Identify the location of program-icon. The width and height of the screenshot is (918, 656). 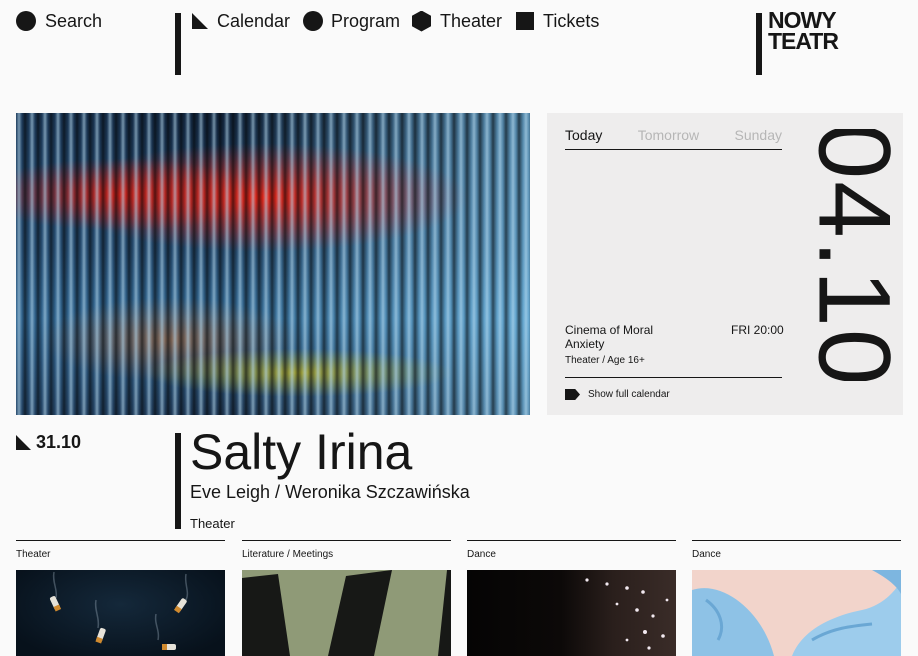
(313, 21).